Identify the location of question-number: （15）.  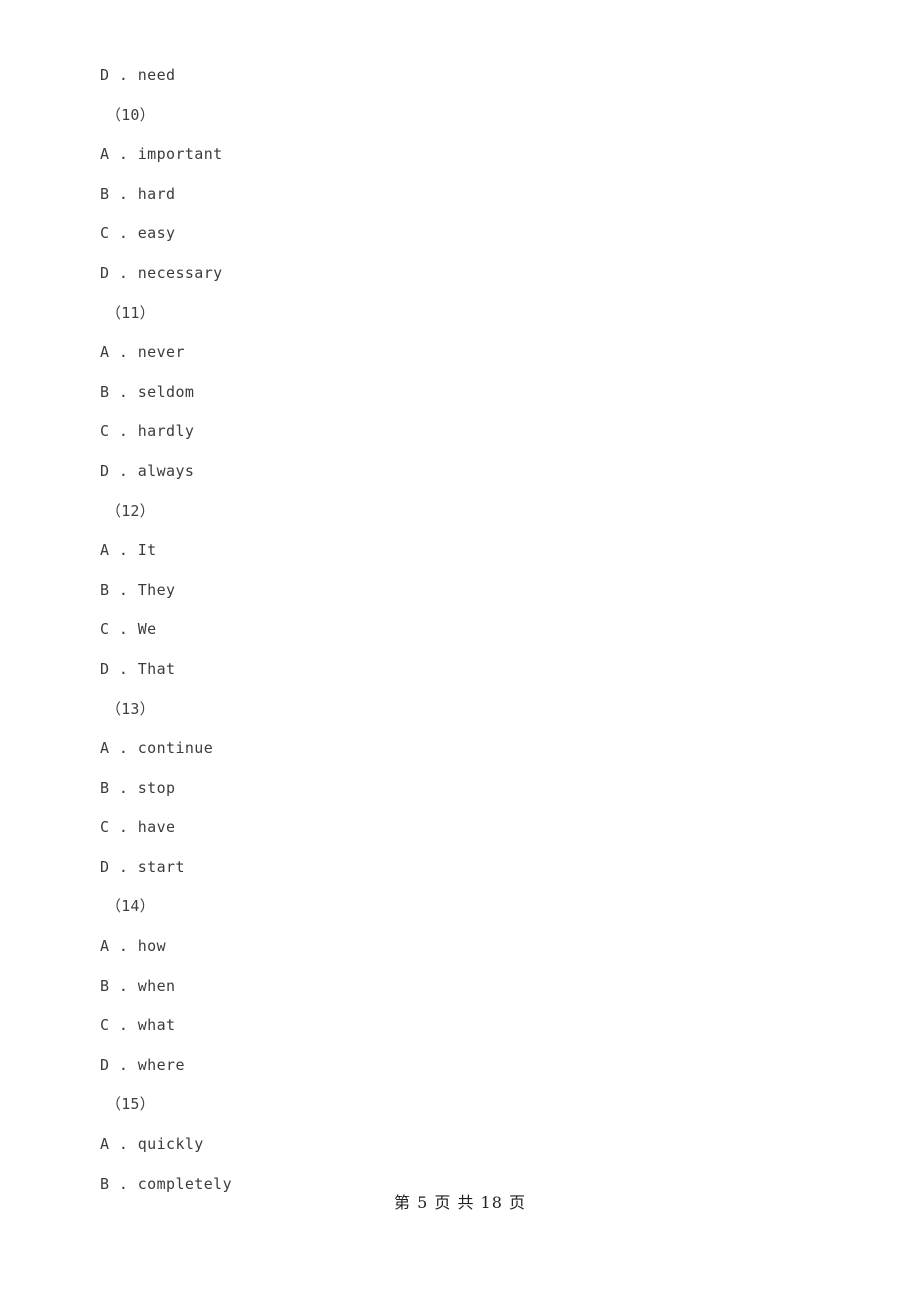
(130, 1104).